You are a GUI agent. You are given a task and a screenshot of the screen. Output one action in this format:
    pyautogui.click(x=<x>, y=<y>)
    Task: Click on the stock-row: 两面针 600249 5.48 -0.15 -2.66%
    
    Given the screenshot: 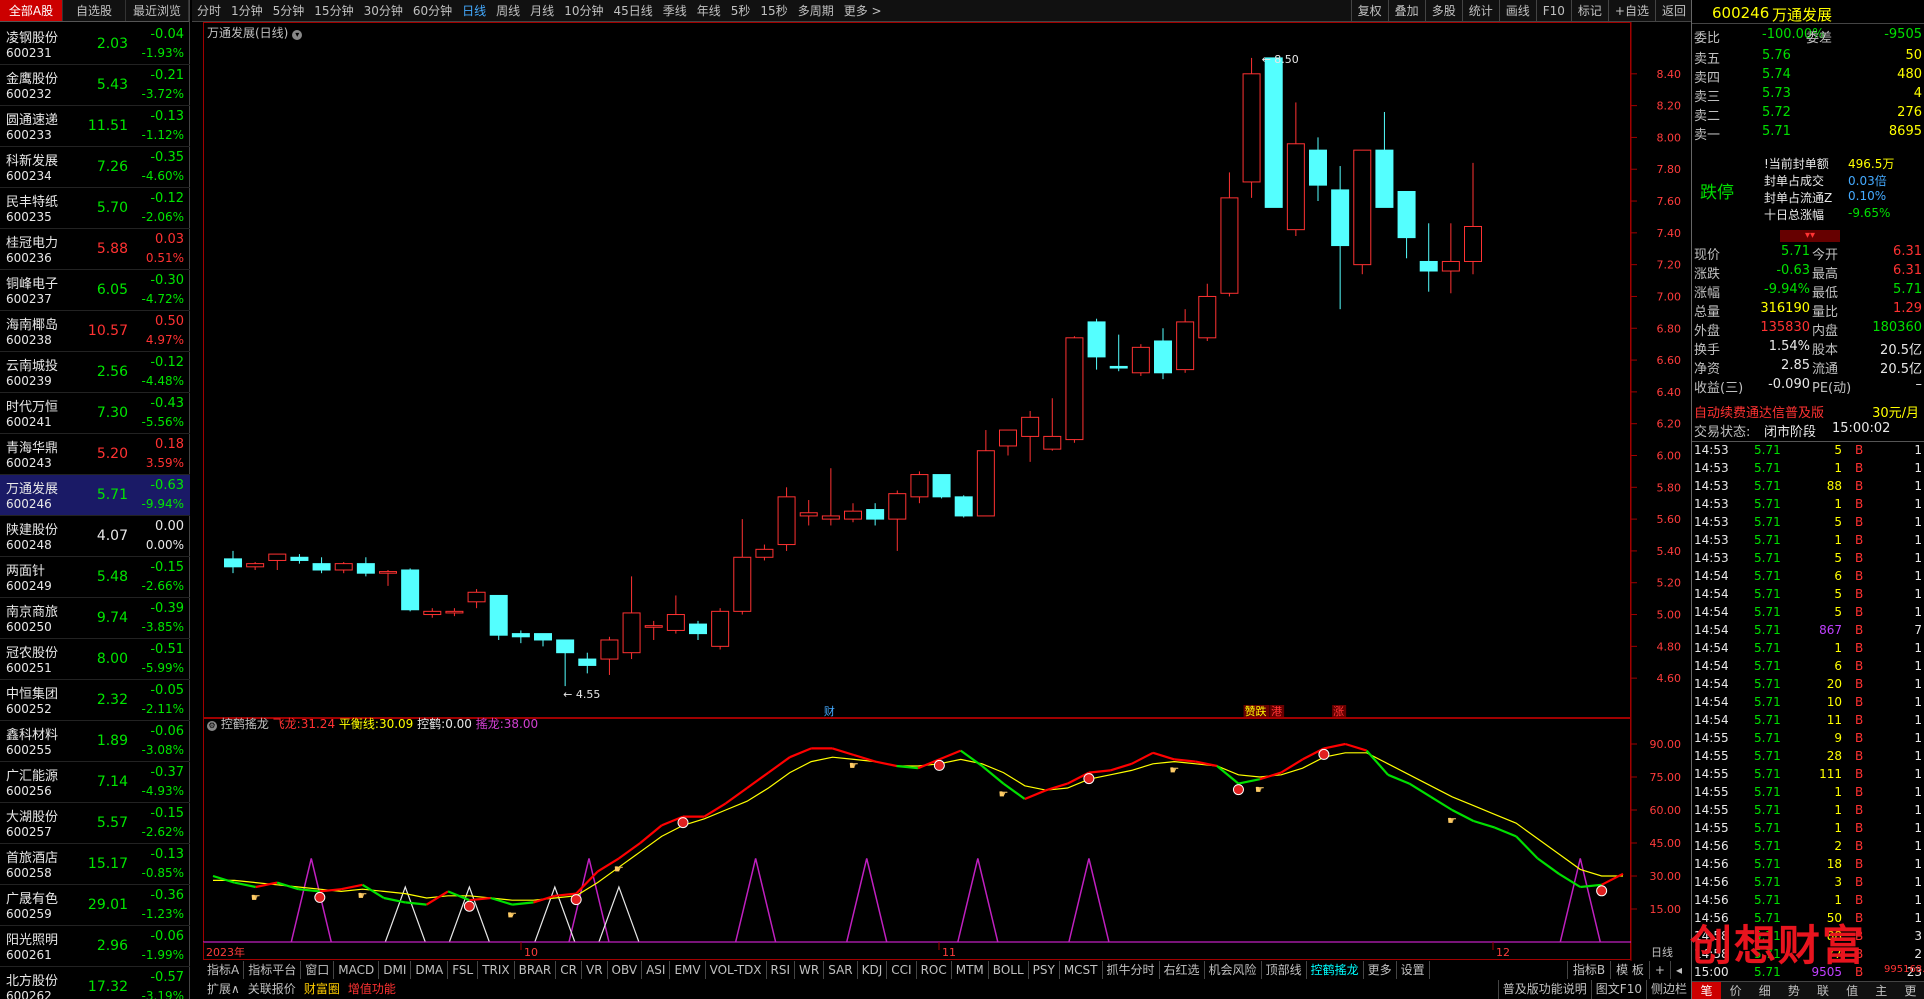 What is the action you would take?
    pyautogui.click(x=95, y=577)
    